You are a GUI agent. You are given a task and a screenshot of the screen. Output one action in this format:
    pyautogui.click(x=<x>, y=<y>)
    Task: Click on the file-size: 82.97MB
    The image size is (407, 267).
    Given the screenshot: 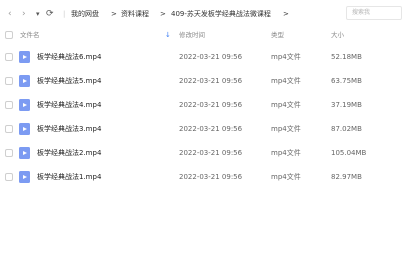 What is the action you would take?
    pyautogui.click(x=346, y=177)
    